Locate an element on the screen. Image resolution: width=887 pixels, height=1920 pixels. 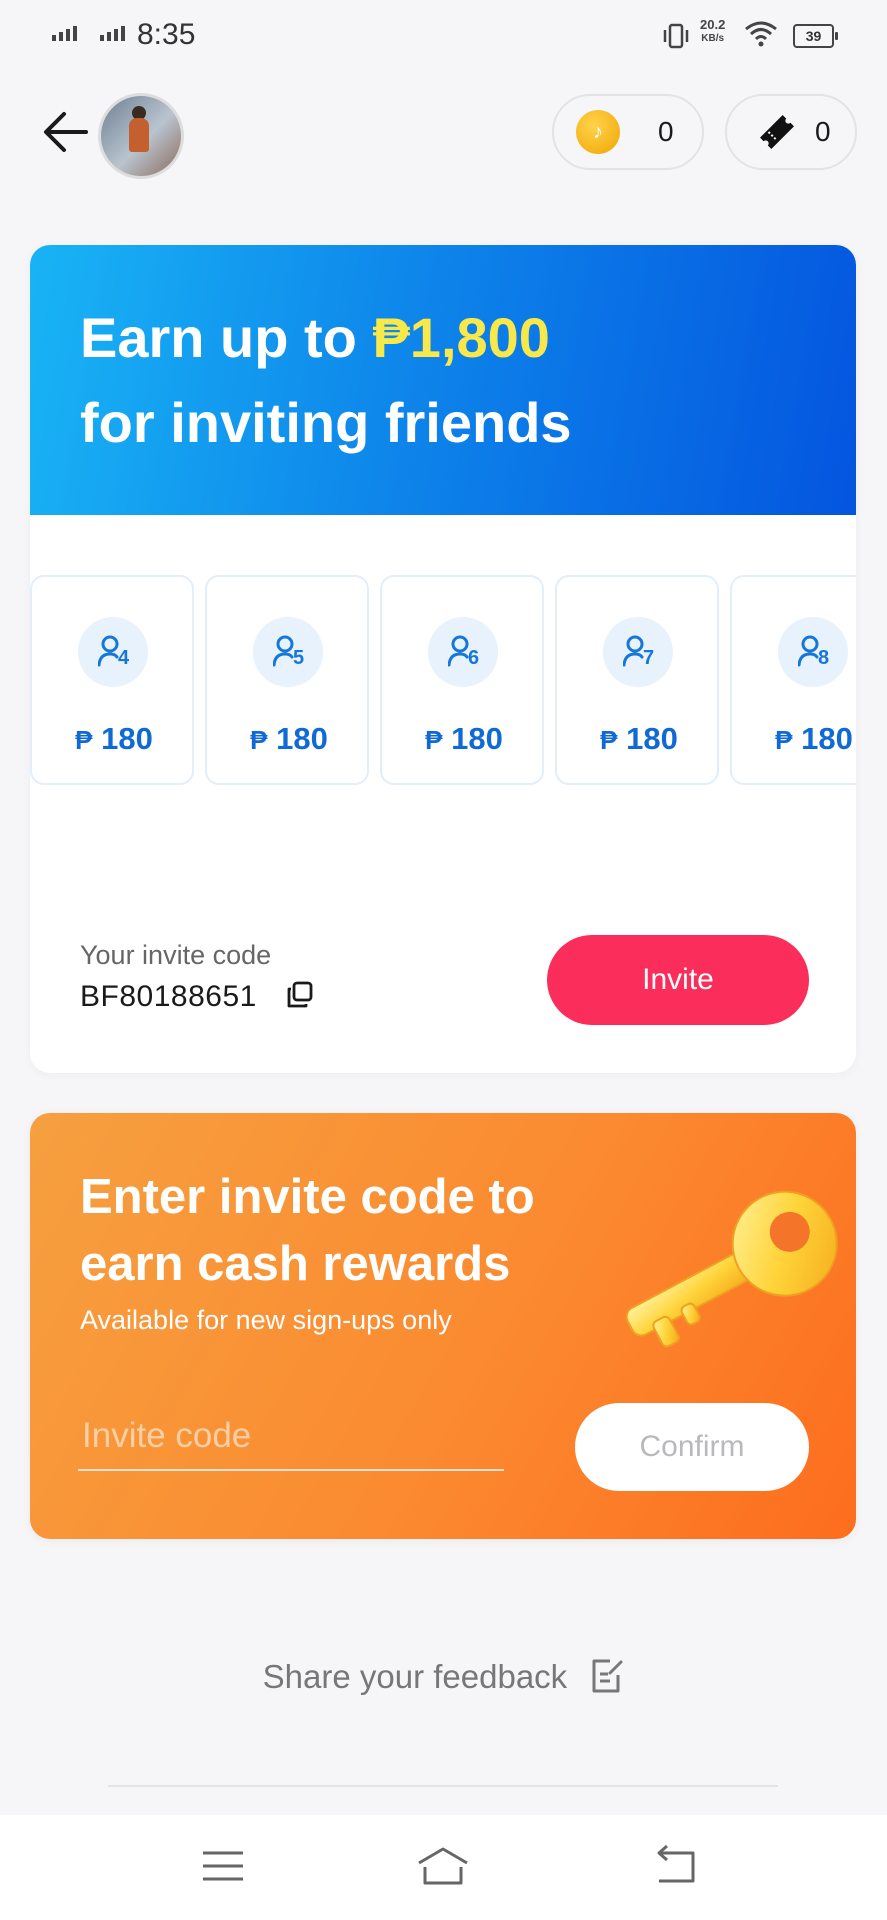
ticket-icon is located at coordinates (777, 132).